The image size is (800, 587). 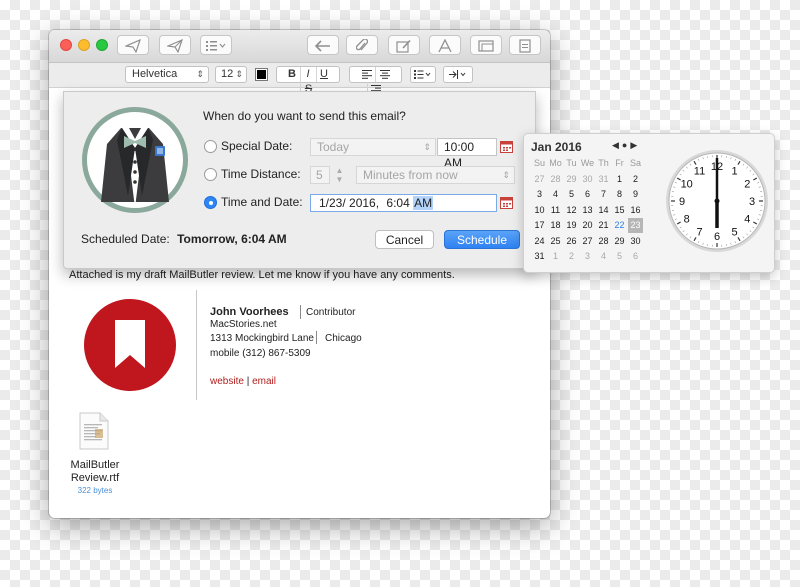 I want to click on align-left-button, so click(x=366, y=74).